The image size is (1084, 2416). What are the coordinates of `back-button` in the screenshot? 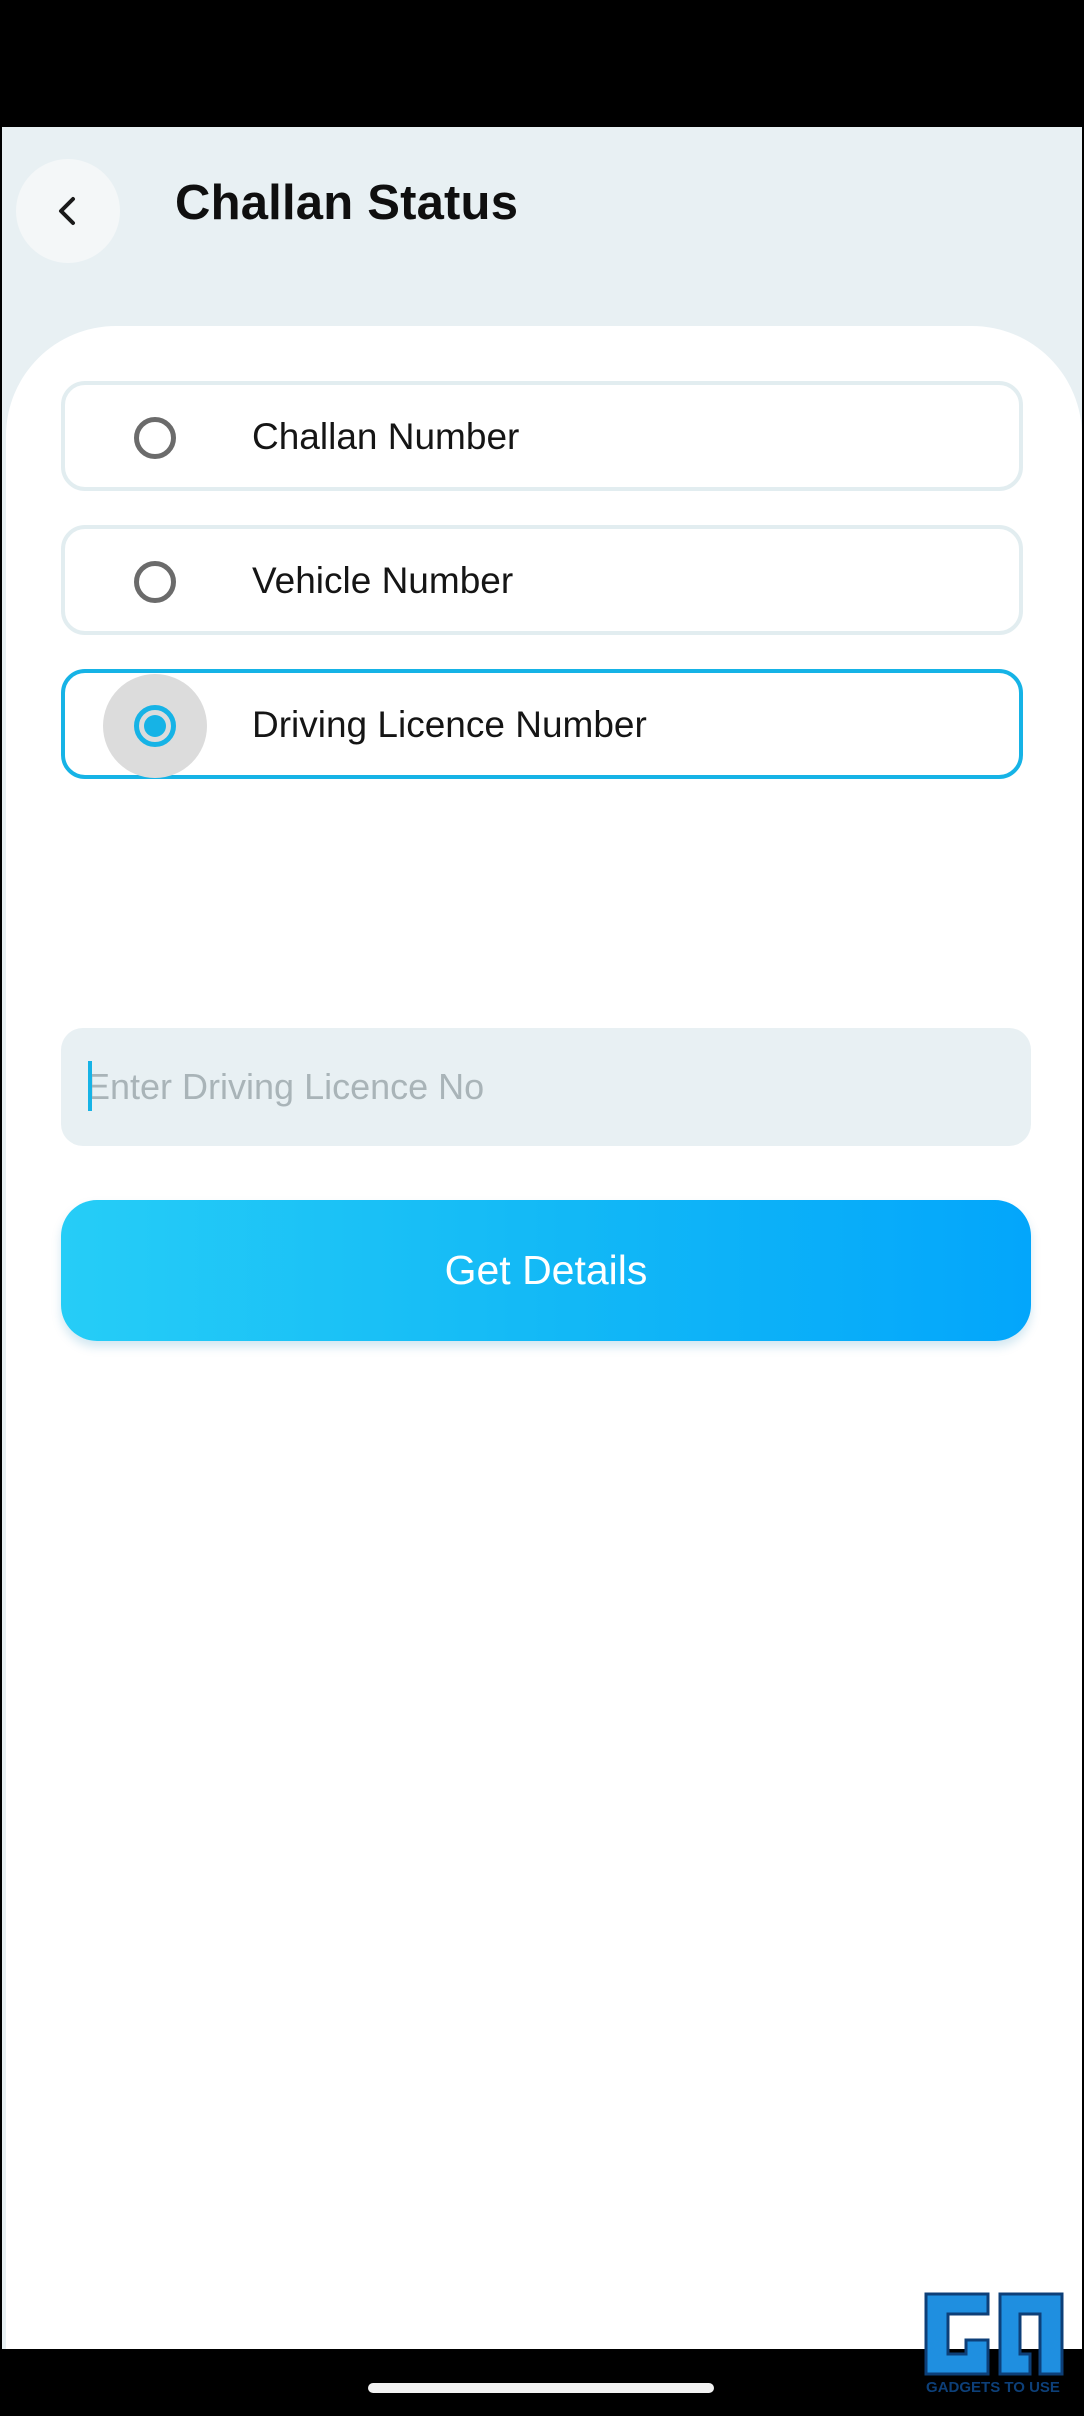 It's located at (68, 211).